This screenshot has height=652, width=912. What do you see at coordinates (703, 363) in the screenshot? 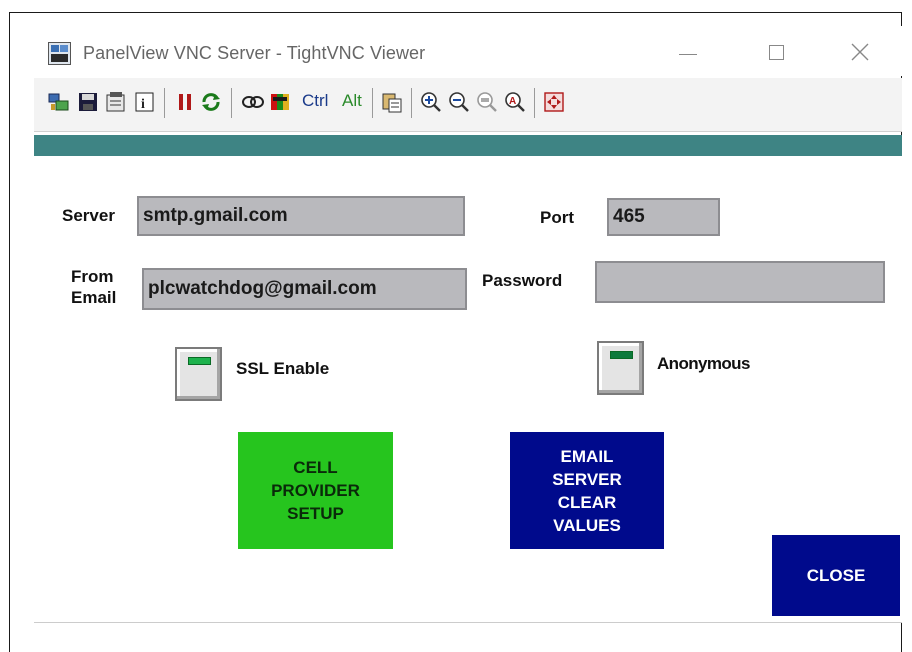
I see `anonymous-label: Anonymous` at bounding box center [703, 363].